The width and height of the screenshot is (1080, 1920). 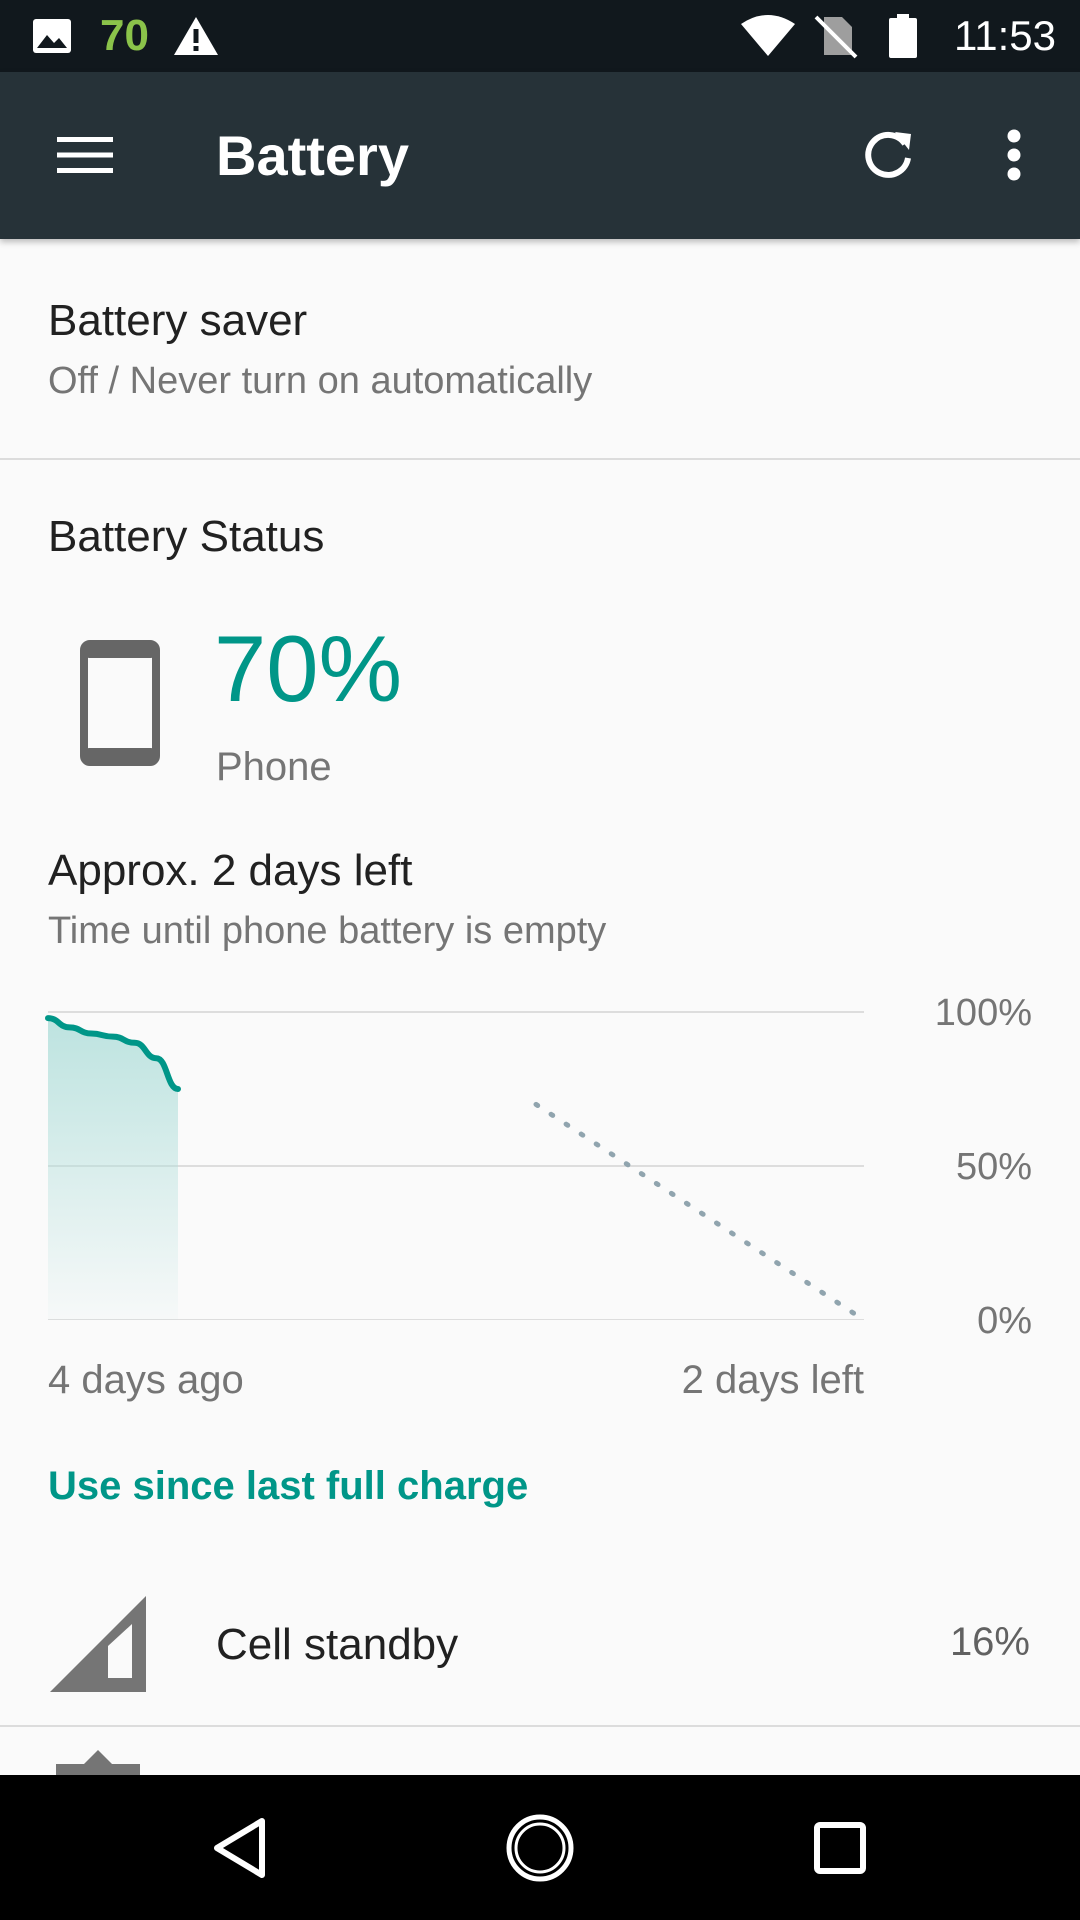 What do you see at coordinates (288, 1486) in the screenshot?
I see `usage-section-header: Use since last full charge` at bounding box center [288, 1486].